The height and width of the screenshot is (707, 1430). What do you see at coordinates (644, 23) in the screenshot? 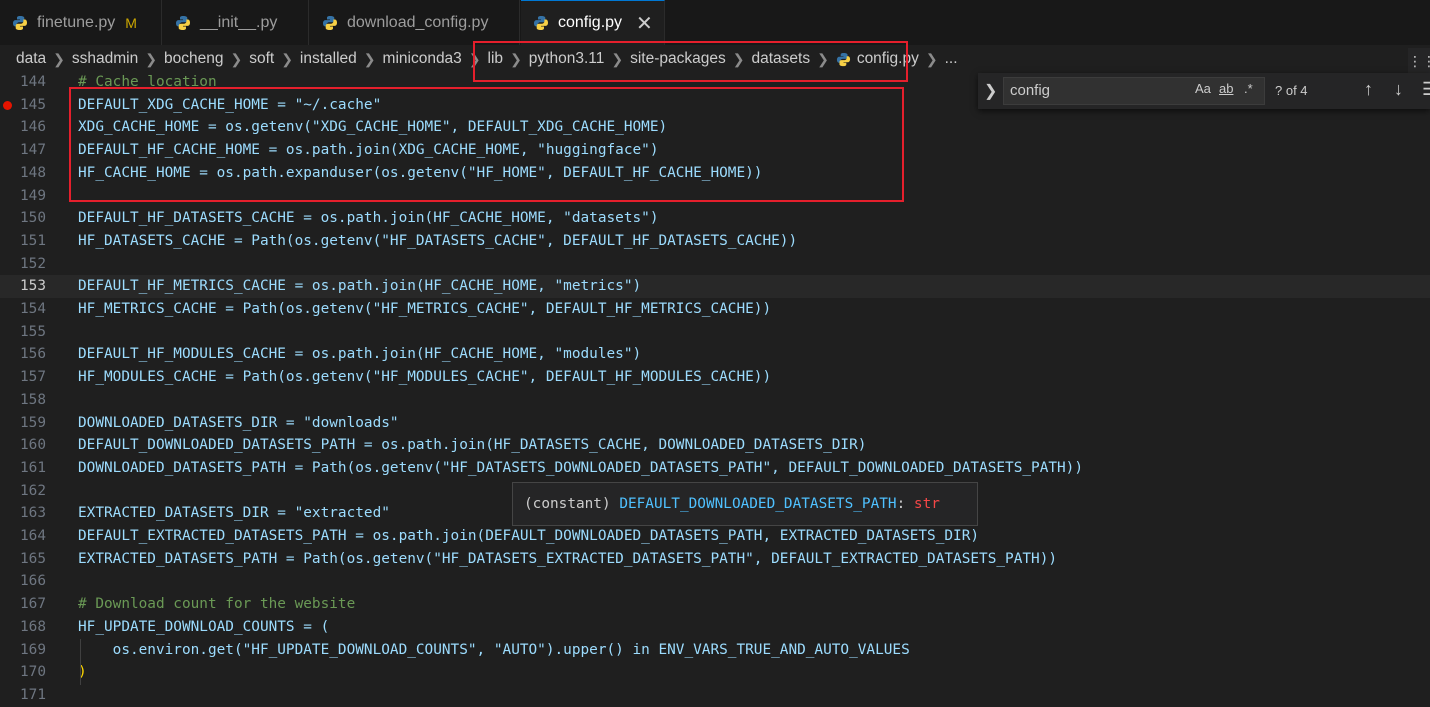
I see `close-icon: ✕` at bounding box center [644, 23].